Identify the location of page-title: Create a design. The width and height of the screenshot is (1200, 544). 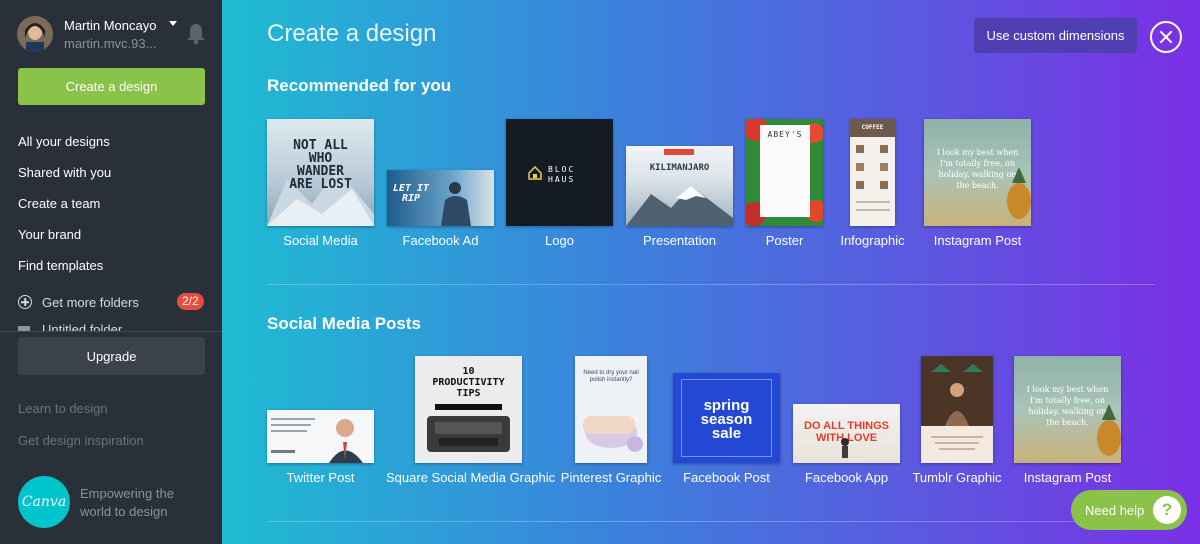
(352, 33).